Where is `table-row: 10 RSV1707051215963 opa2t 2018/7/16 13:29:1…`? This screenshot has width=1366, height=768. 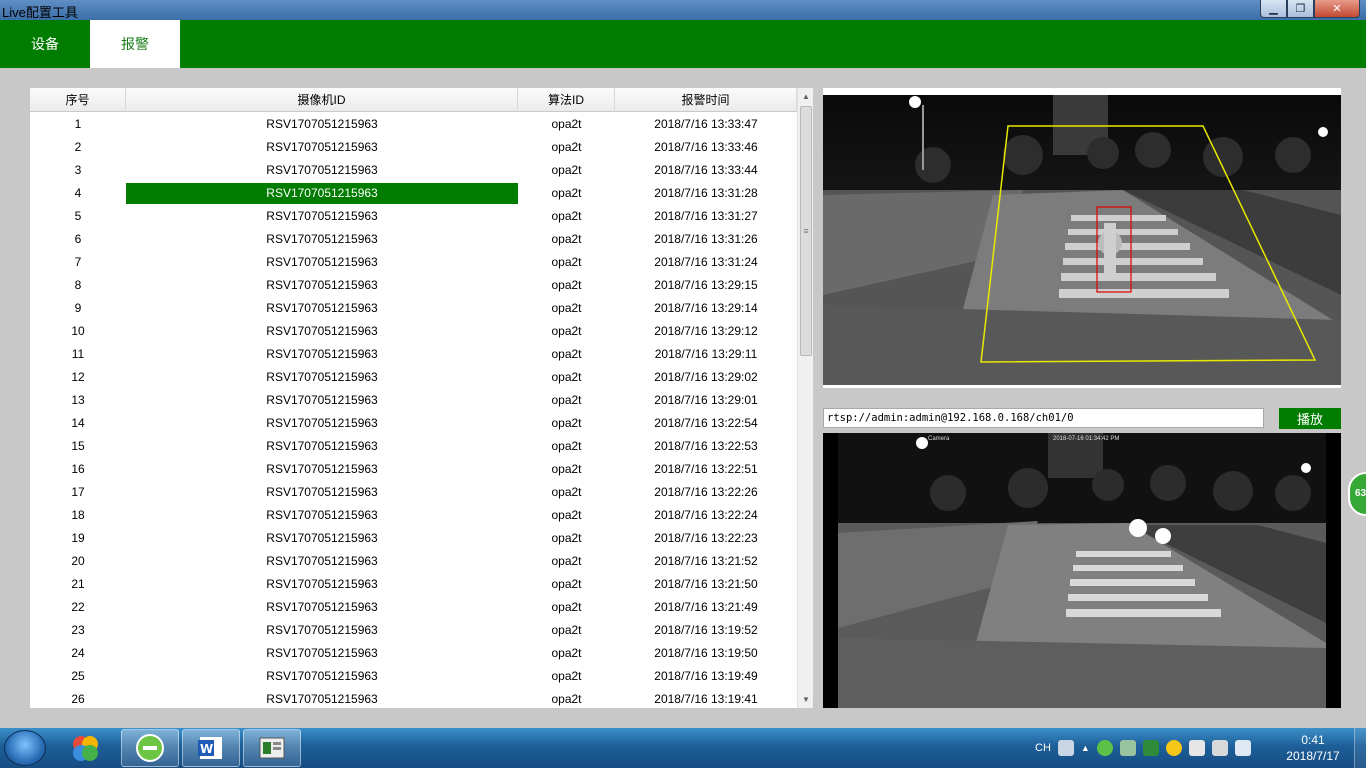 table-row: 10 RSV1707051215963 opa2t 2018/7/16 13:29:1… is located at coordinates (413, 331).